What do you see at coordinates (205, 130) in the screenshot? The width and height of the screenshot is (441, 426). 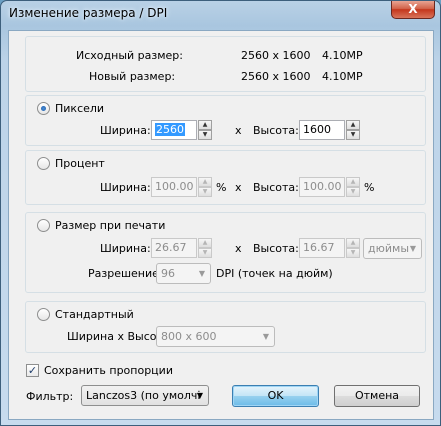 I see `pixels-width-spinner: ▲ ▼` at bounding box center [205, 130].